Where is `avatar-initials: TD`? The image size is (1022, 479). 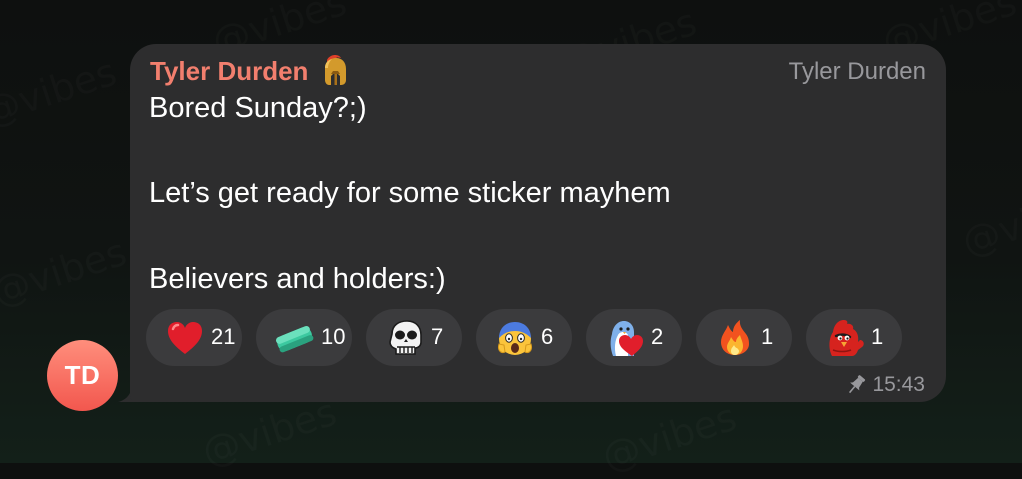
avatar-initials: TD is located at coordinates (82, 375).